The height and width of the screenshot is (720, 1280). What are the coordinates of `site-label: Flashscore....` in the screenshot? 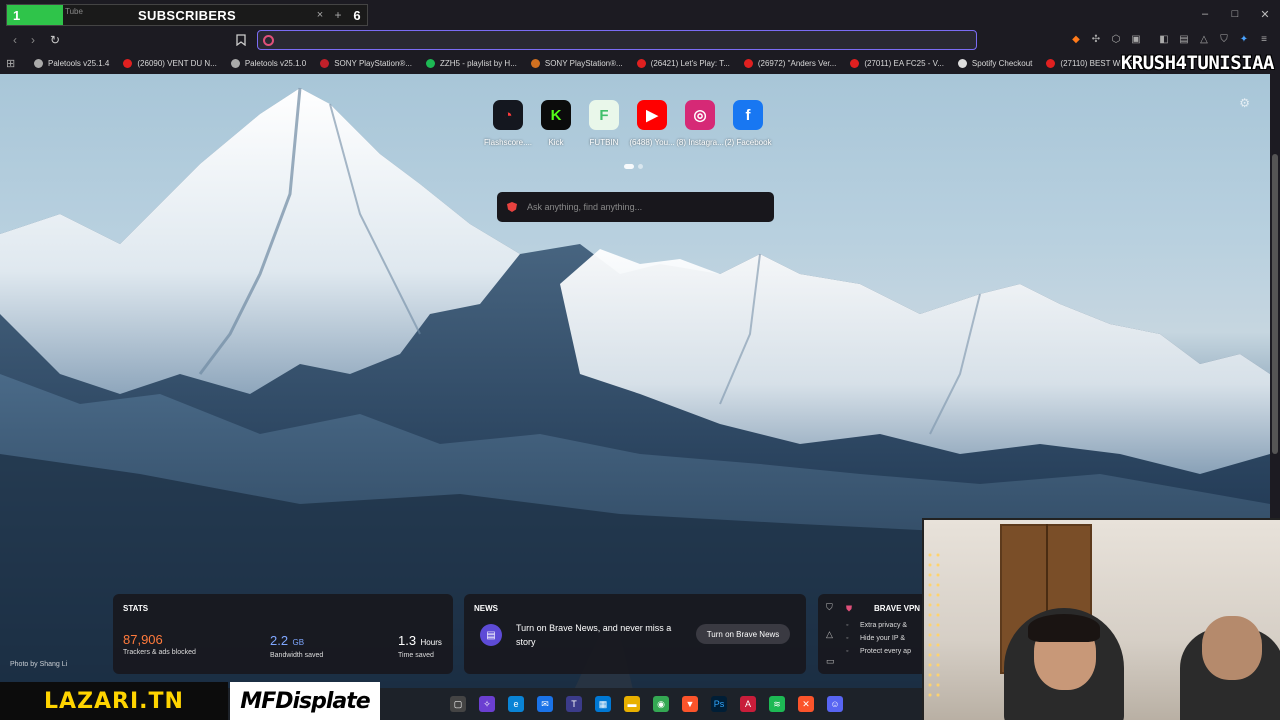 It's located at (508, 142).